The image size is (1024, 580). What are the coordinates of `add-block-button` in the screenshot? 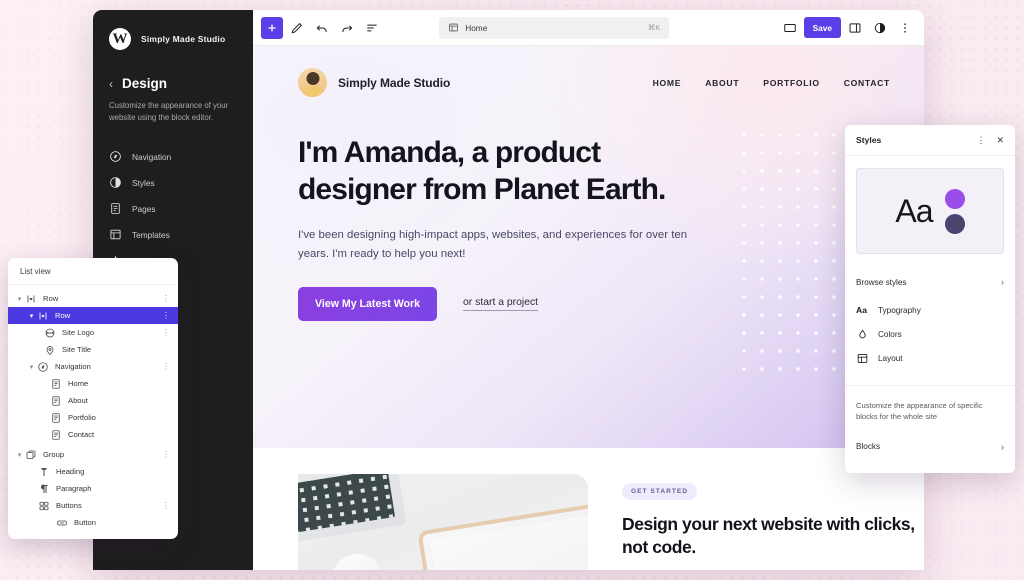 It's located at (272, 27).